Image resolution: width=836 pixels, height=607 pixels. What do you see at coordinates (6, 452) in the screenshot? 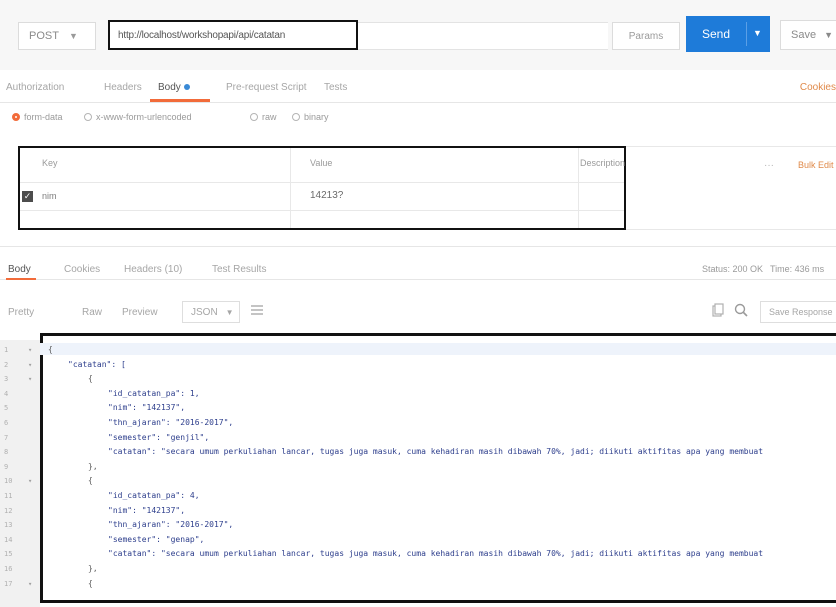
I see `line-number: 8` at bounding box center [6, 452].